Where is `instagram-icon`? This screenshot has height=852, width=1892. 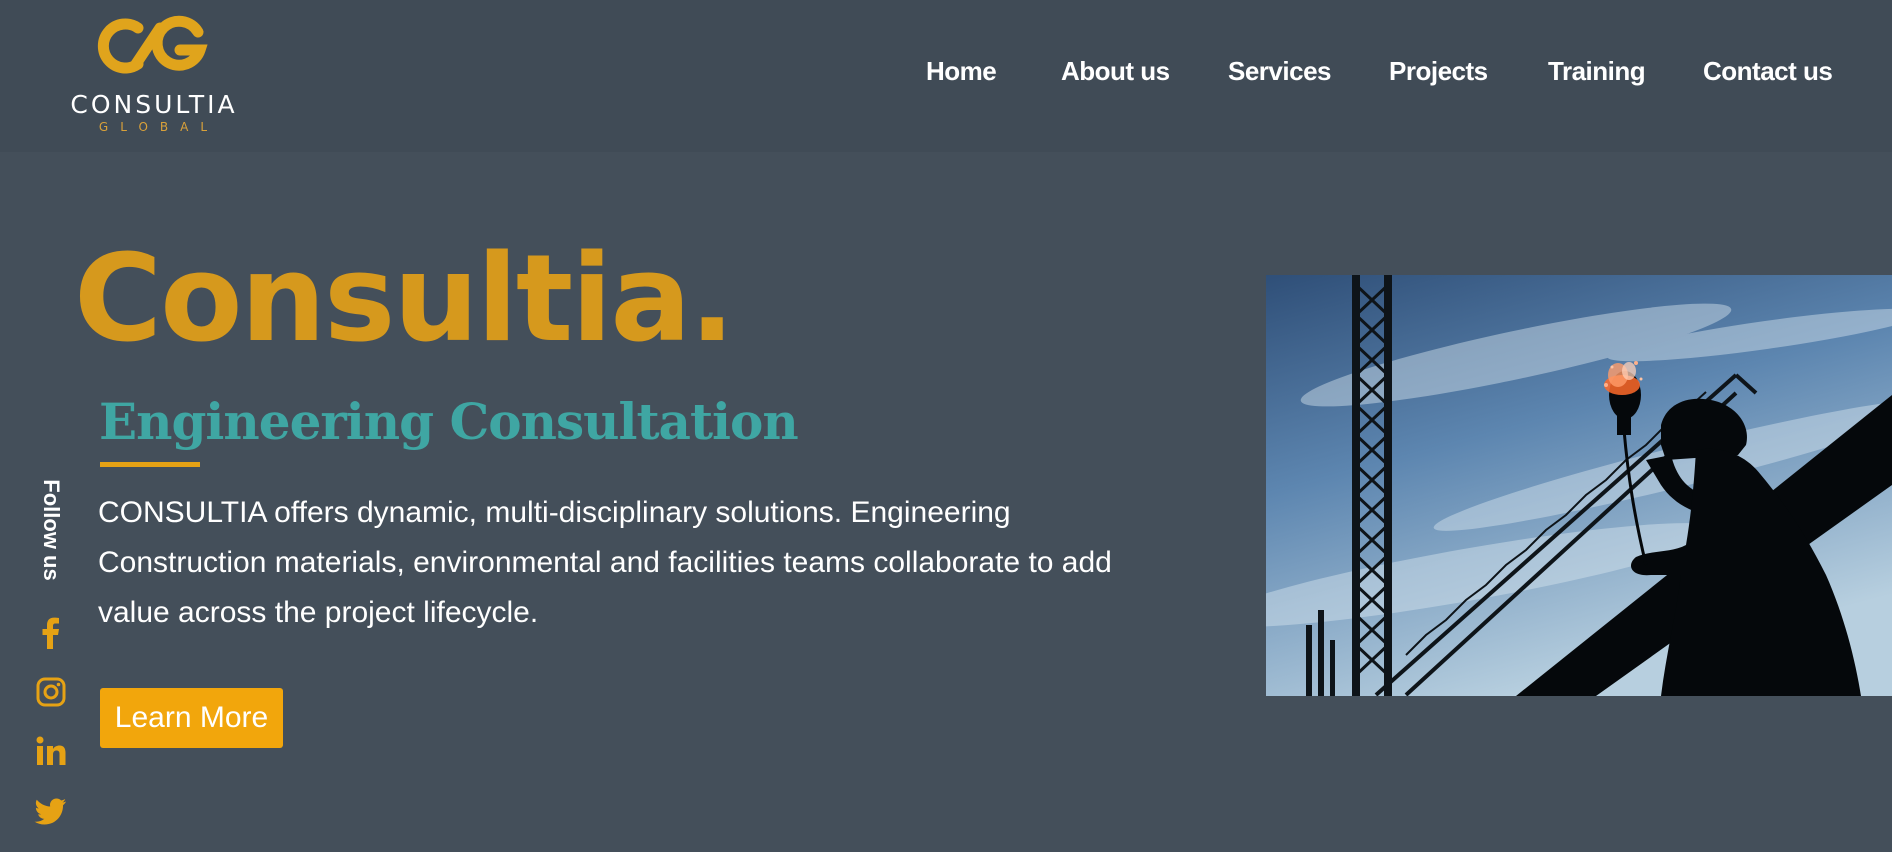 instagram-icon is located at coordinates (51, 692).